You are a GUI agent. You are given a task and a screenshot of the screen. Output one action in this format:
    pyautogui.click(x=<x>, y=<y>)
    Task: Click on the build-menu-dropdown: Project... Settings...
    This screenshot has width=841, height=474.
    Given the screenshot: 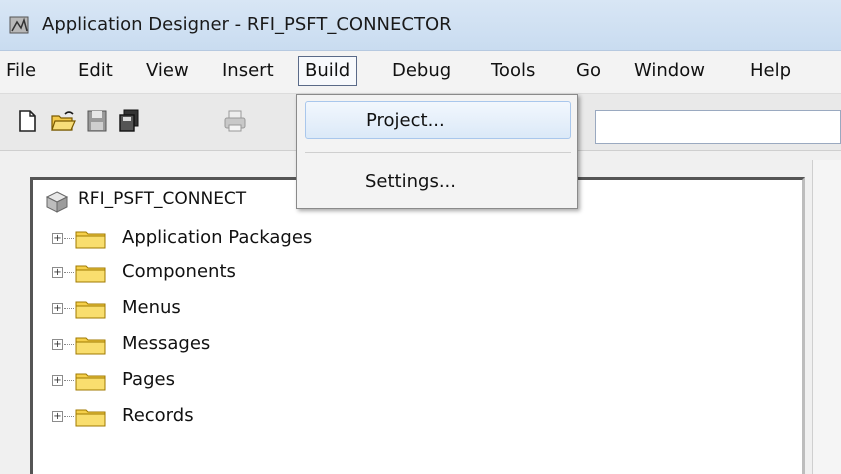 What is the action you would take?
    pyautogui.click(x=437, y=151)
    